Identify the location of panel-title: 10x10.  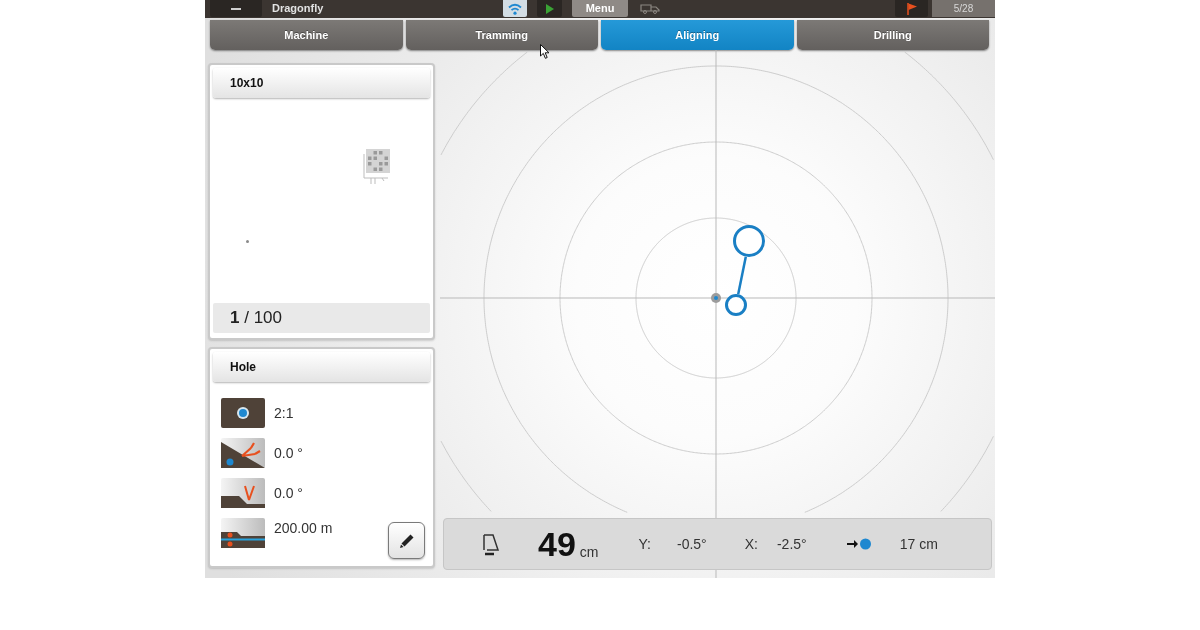
(321, 83).